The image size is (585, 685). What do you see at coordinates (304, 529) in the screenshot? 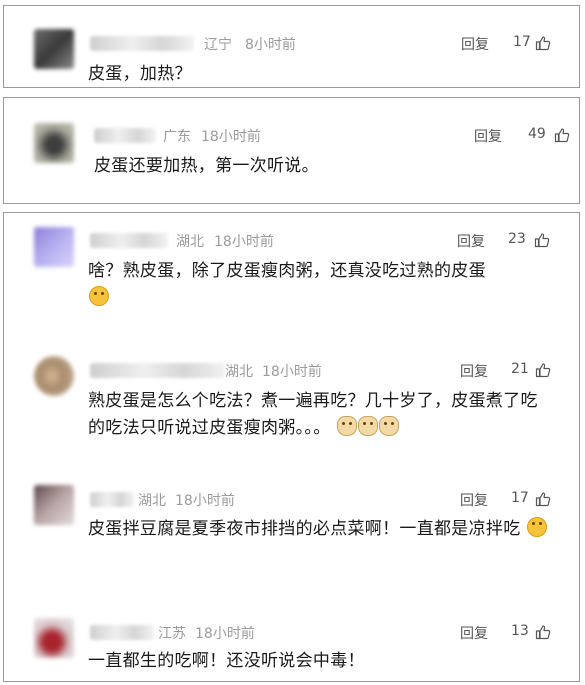
I see `comment-text-content: 皮蛋拌豆腐是夏季夜市排挡的必点菜啊！一直都是凉拌吃` at bounding box center [304, 529].